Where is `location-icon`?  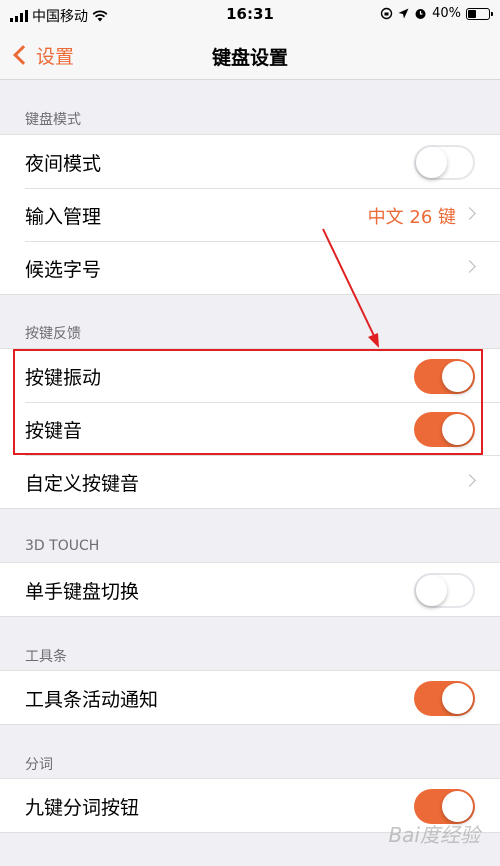
location-icon is located at coordinates (403, 13).